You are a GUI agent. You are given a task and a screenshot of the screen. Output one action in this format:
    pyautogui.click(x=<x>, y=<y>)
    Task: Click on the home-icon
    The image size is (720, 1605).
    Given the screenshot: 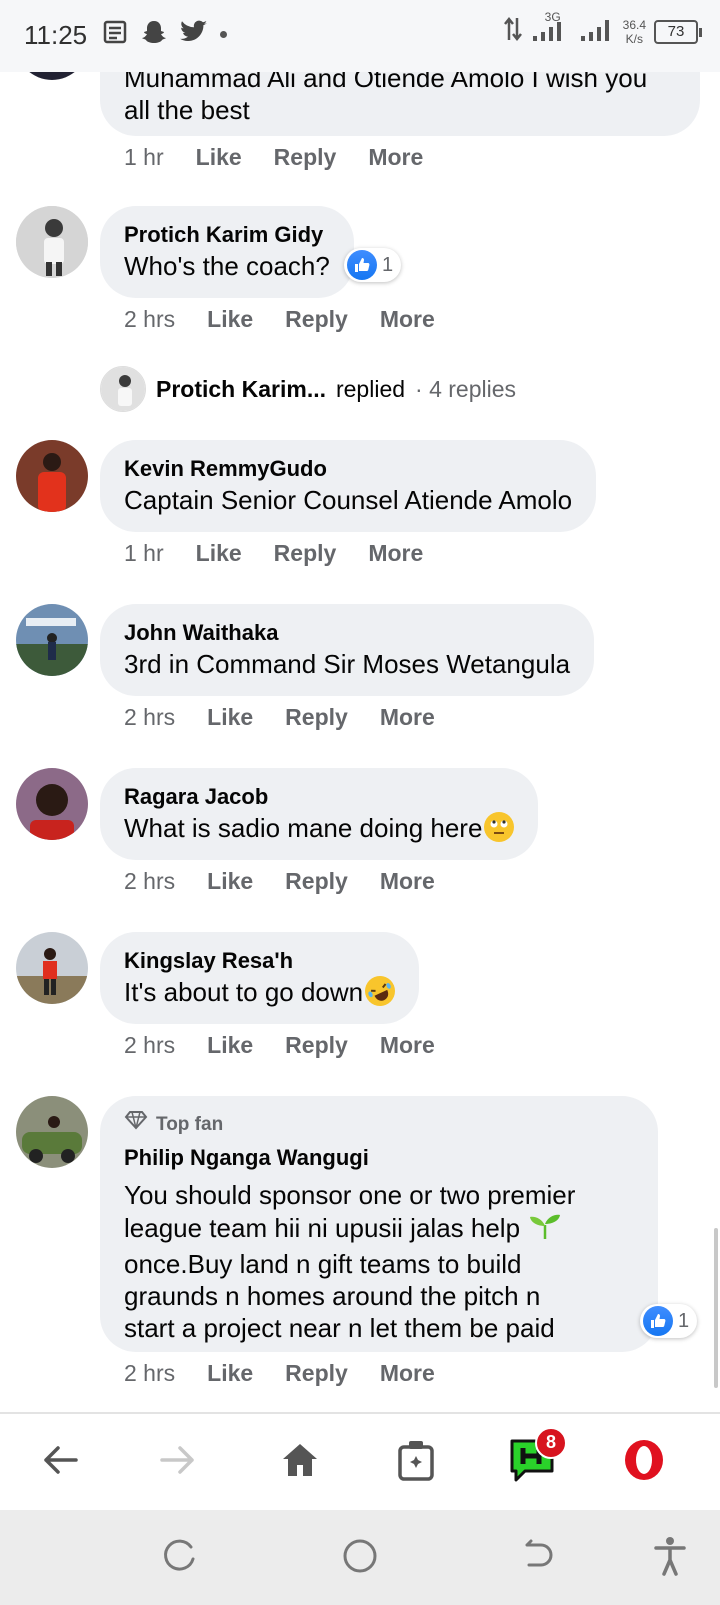 What is the action you would take?
    pyautogui.click(x=300, y=1462)
    